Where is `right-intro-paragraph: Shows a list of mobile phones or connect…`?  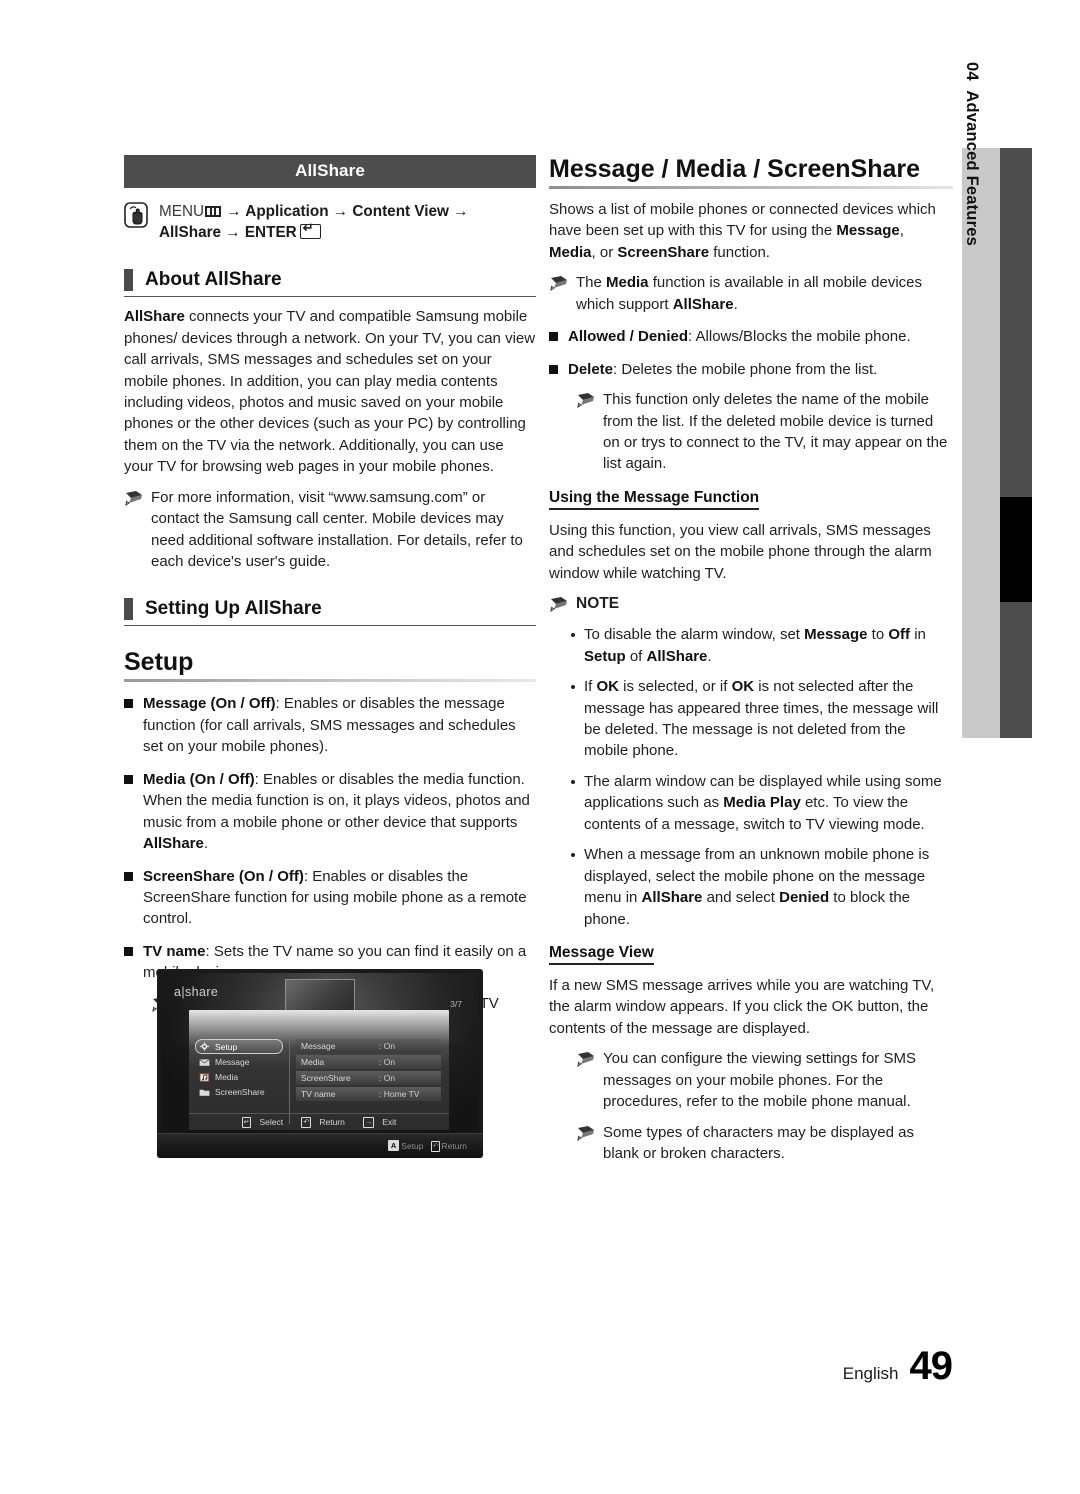
right-intro-paragraph: Shows a list of mobile phones or connect… is located at coordinates (751, 231).